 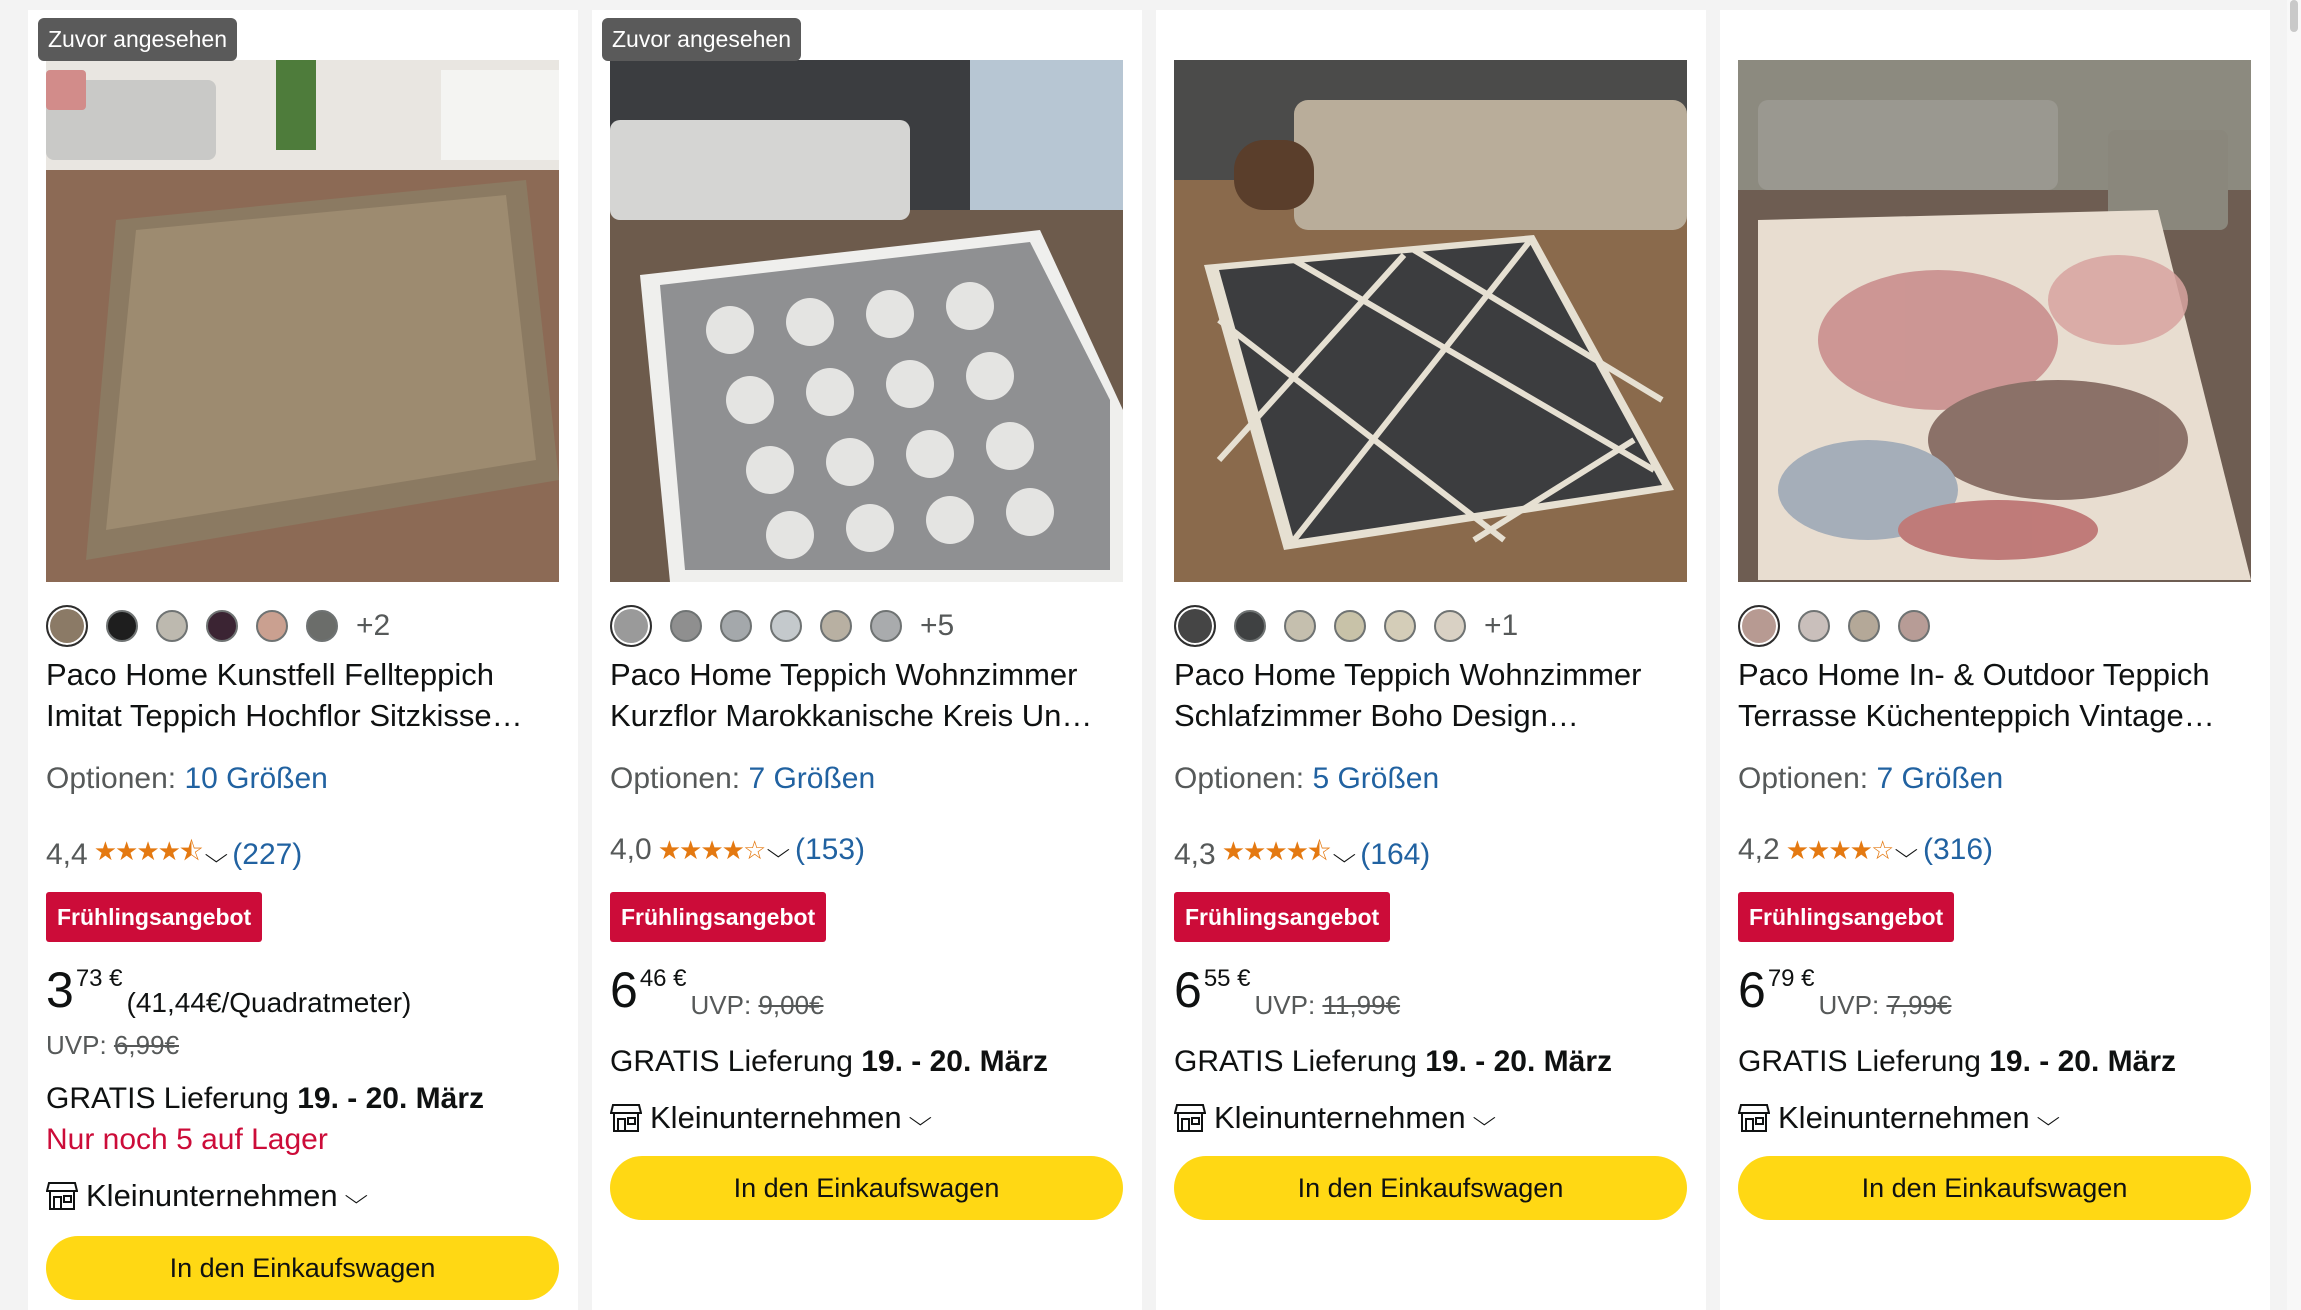 I want to click on scrollbar-thumb, so click(x=2294, y=16).